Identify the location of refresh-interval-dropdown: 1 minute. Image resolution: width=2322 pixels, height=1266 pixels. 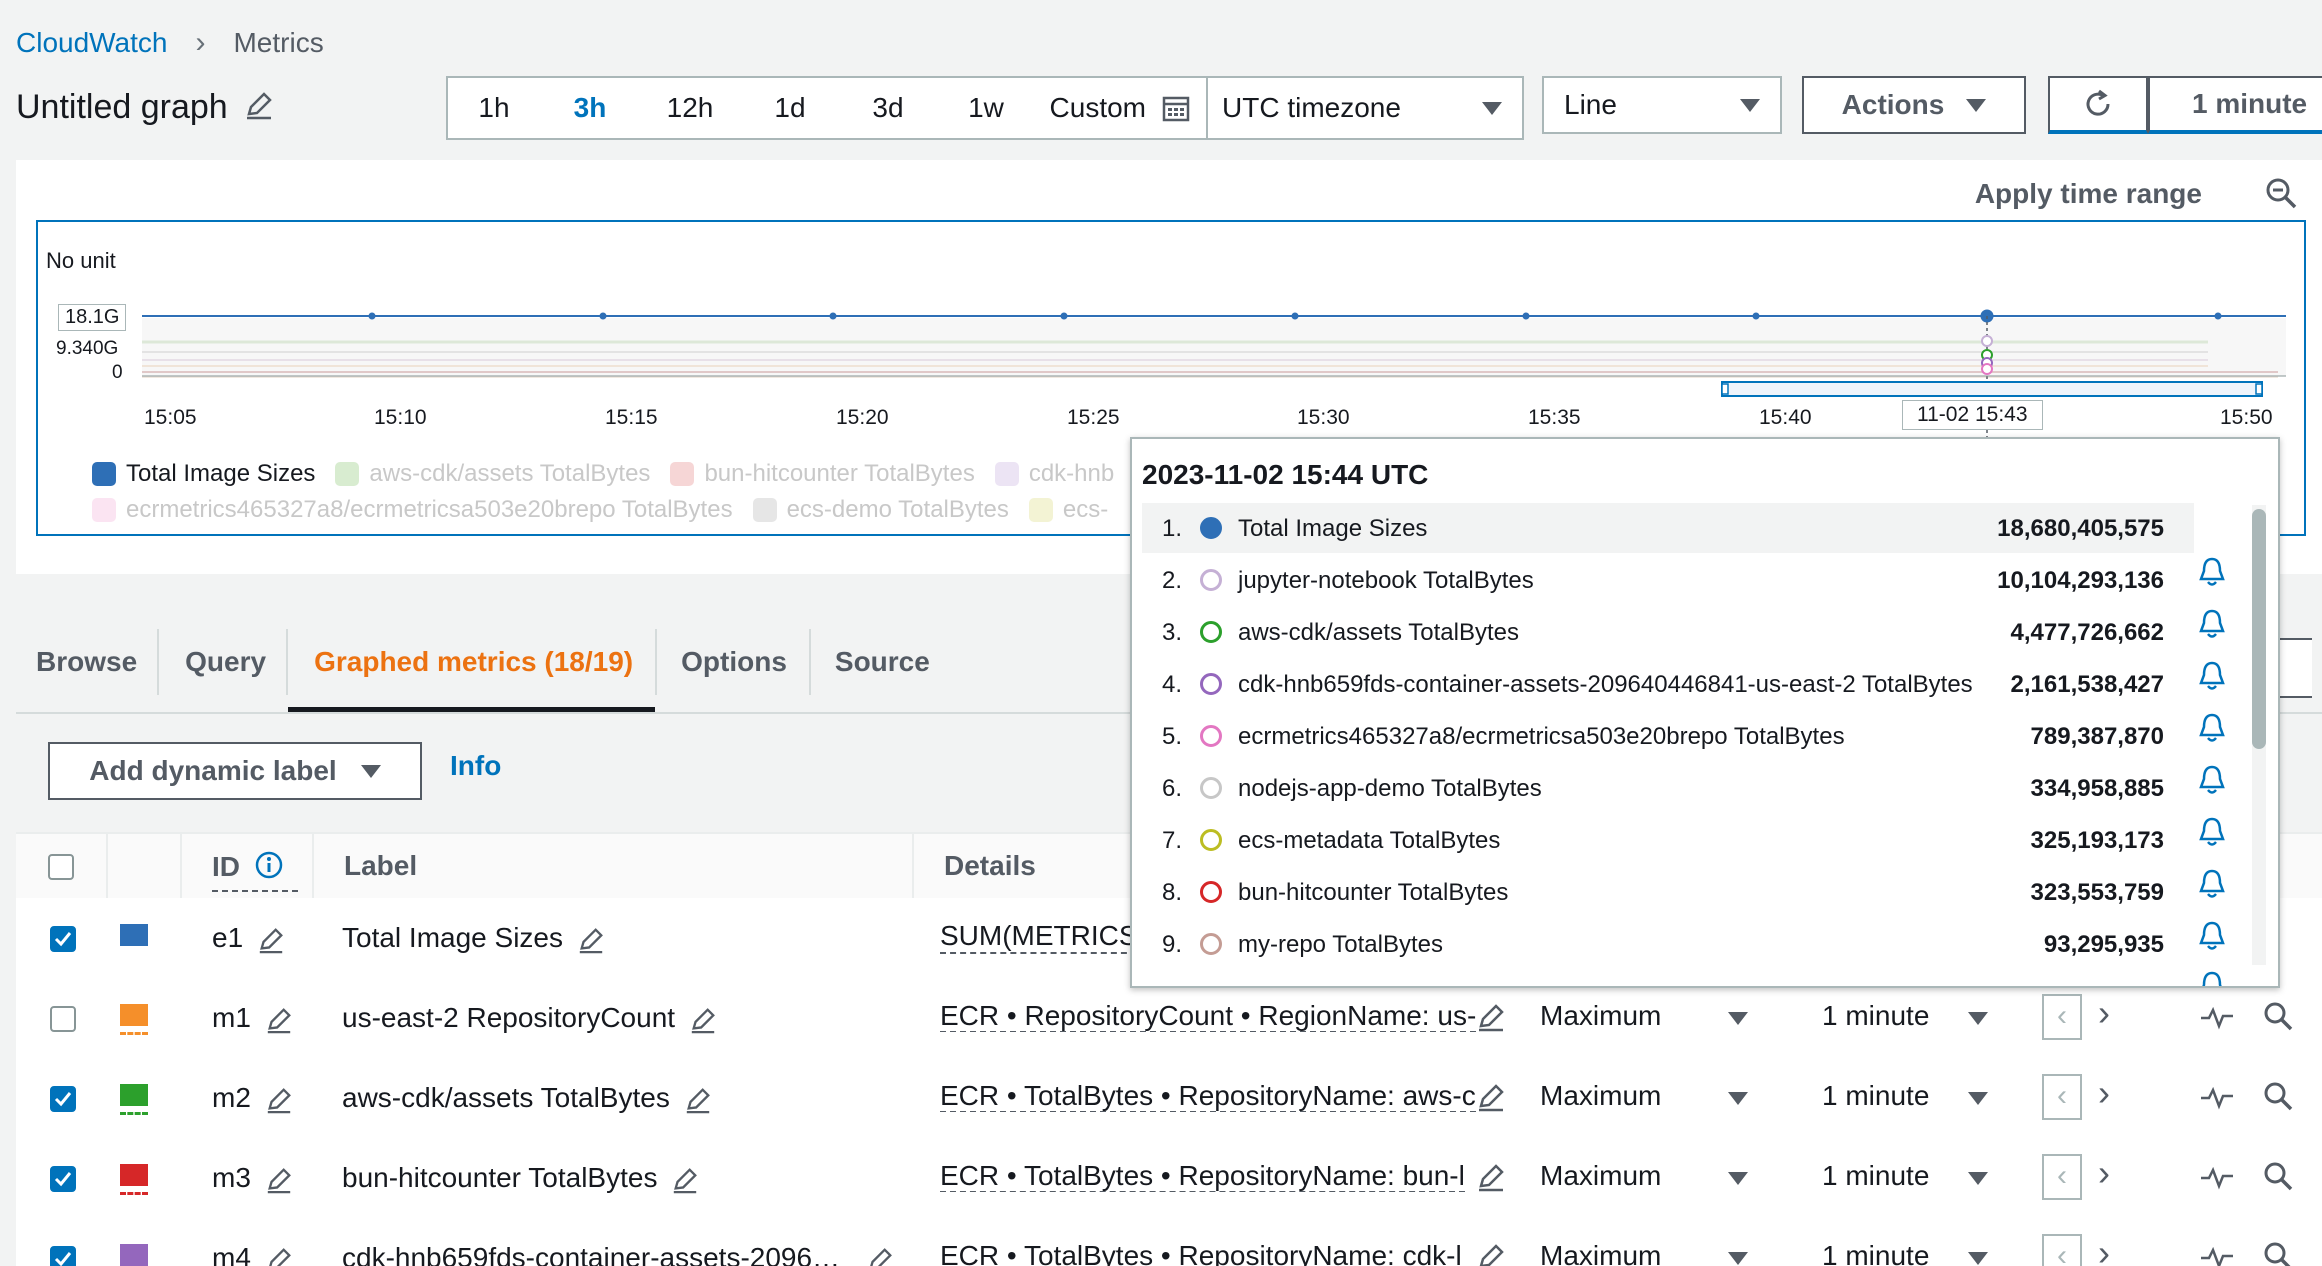
(2235, 105).